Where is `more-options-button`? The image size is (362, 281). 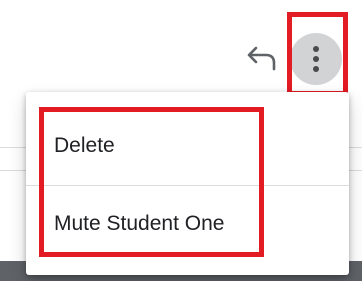 more-options-button is located at coordinates (316, 59).